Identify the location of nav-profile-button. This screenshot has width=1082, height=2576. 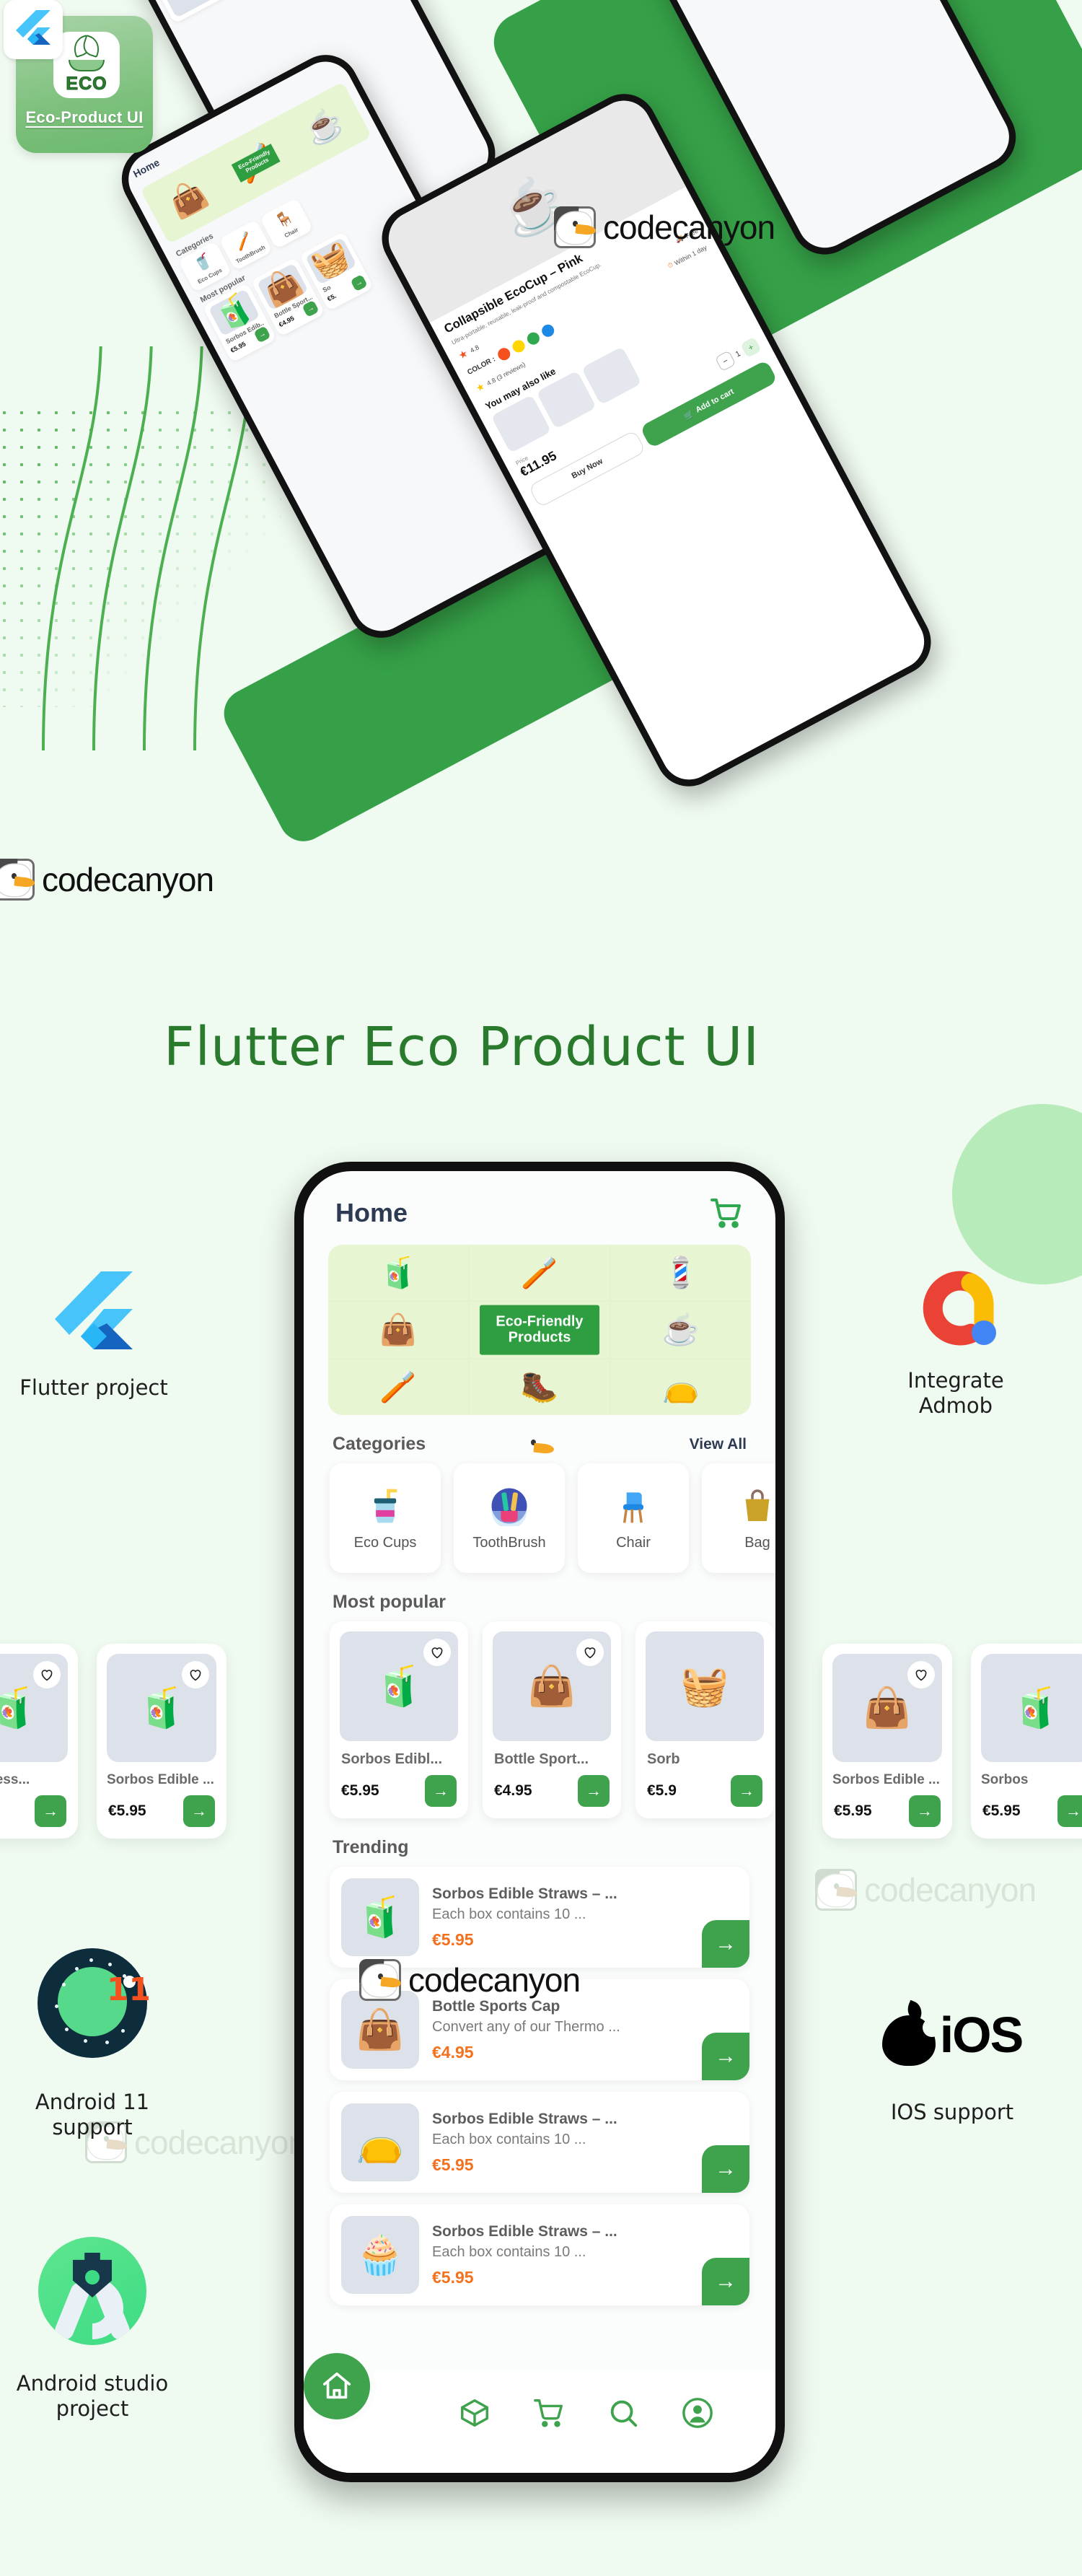
(697, 2413).